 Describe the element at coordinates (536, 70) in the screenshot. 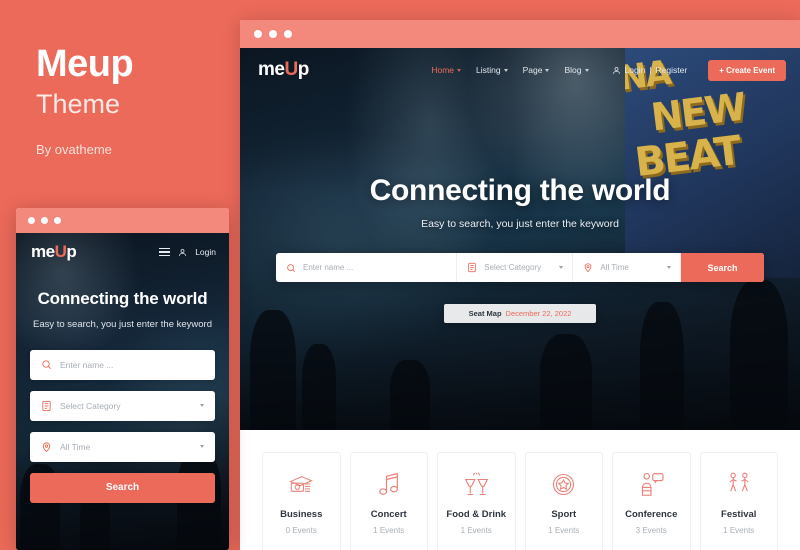

I see `nav-item-page: Page` at that location.